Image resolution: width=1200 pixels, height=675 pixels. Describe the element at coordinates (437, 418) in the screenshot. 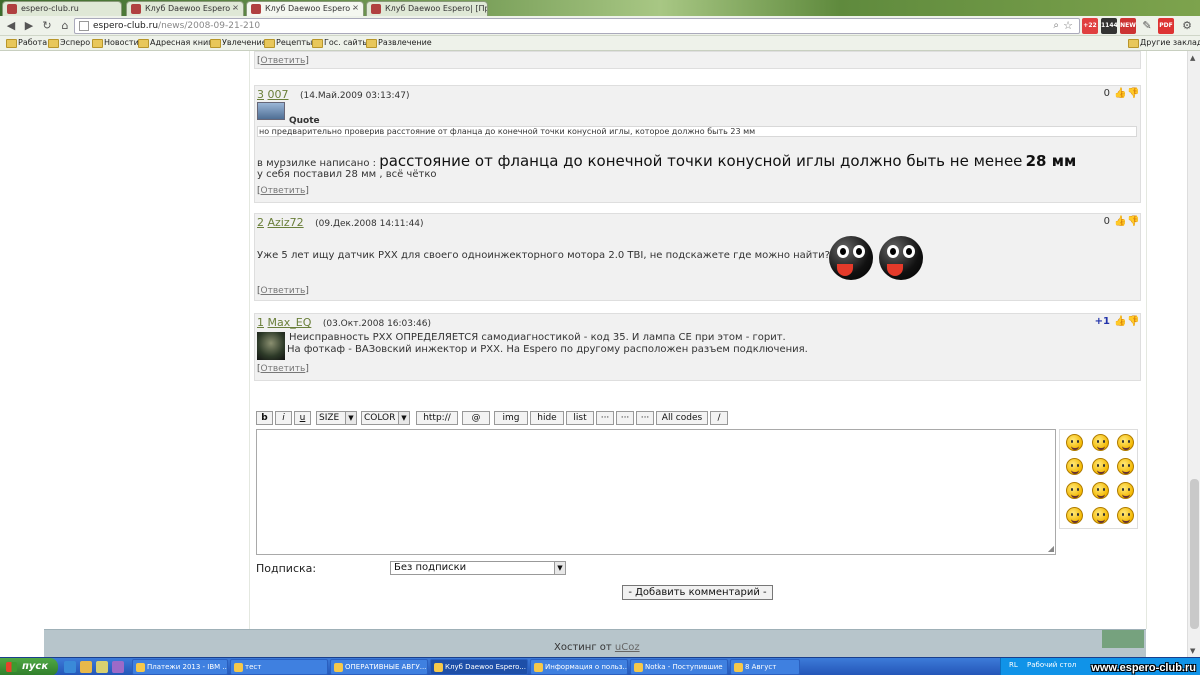

I see `url-button: http://` at that location.